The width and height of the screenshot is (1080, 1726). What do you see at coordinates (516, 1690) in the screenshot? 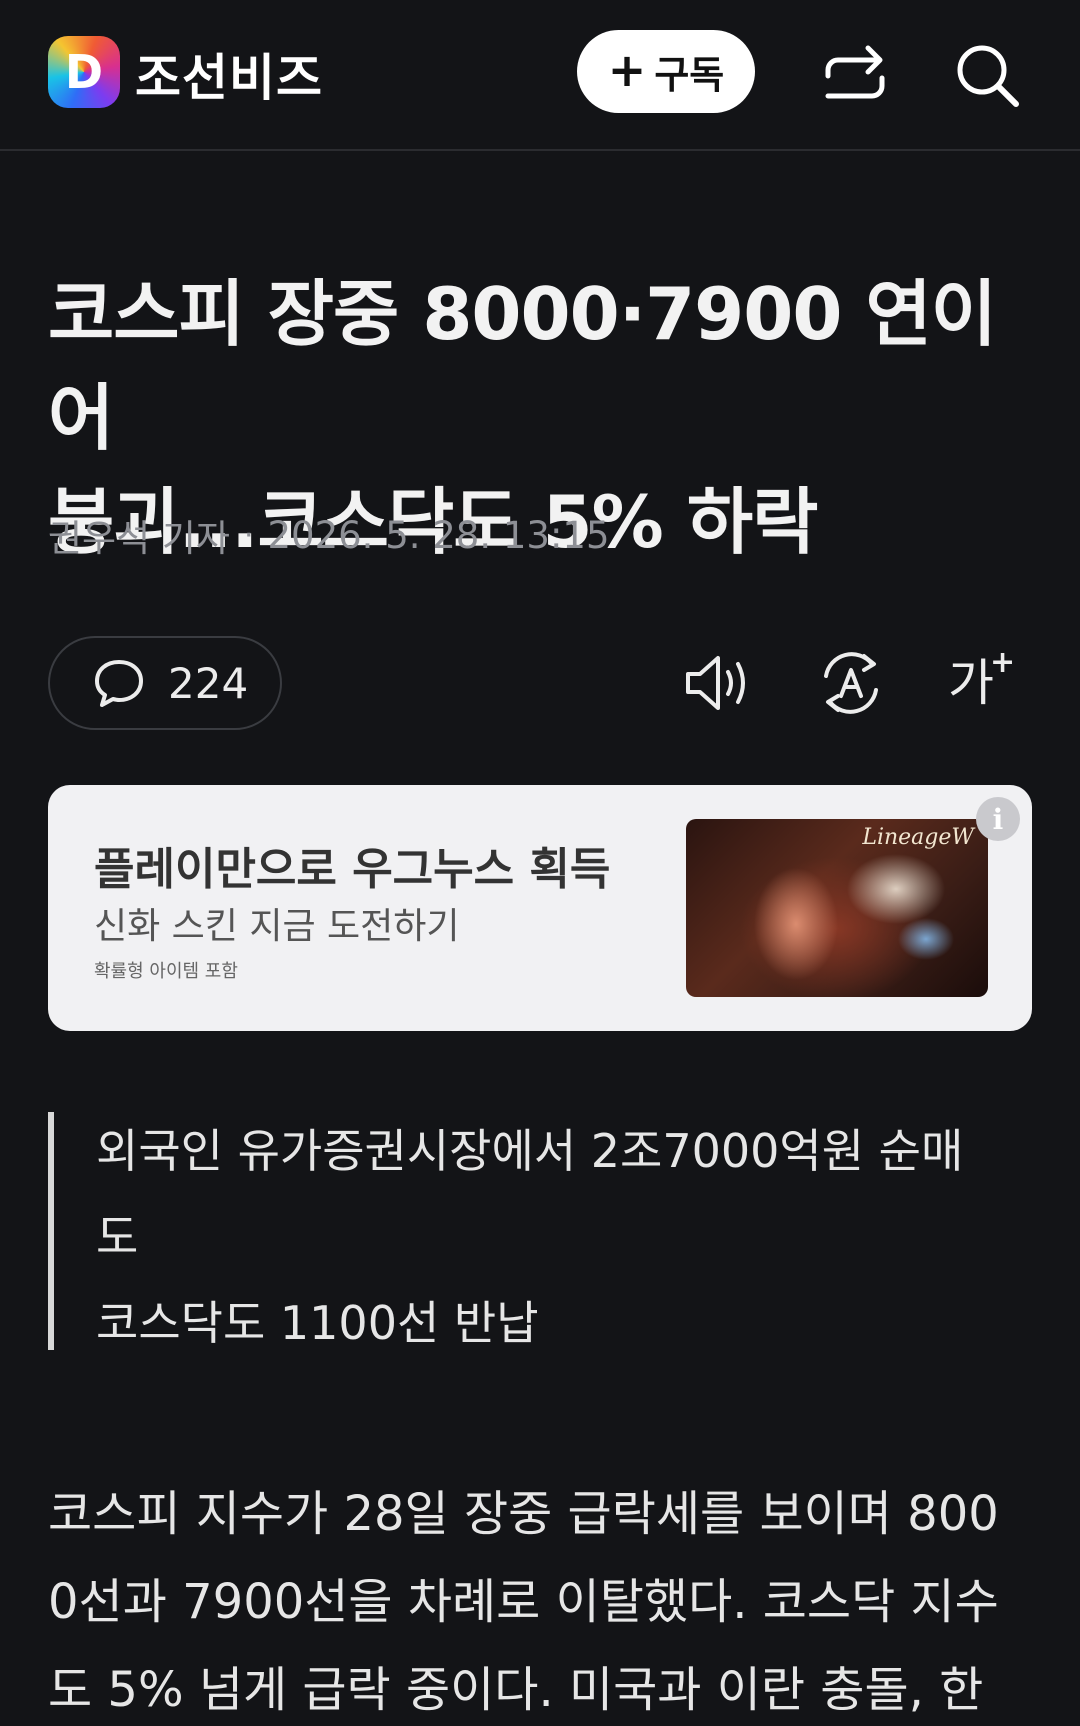
I see `body-line: 도 5% 넘게 급락 중이다. 미국과 이란 충돌, 한` at bounding box center [516, 1690].